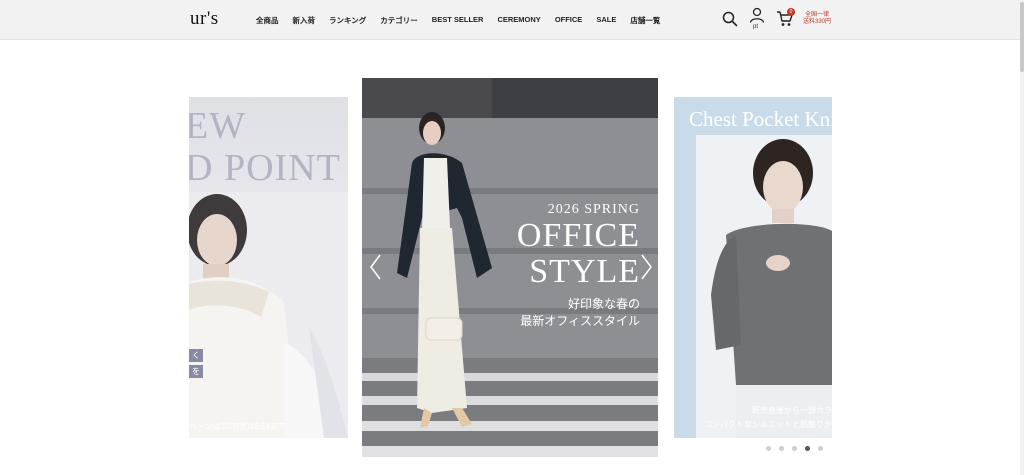 The width and height of the screenshot is (1024, 475). What do you see at coordinates (265, 168) in the screenshot?
I see `left-slide-title-line-2: D POINT` at bounding box center [265, 168].